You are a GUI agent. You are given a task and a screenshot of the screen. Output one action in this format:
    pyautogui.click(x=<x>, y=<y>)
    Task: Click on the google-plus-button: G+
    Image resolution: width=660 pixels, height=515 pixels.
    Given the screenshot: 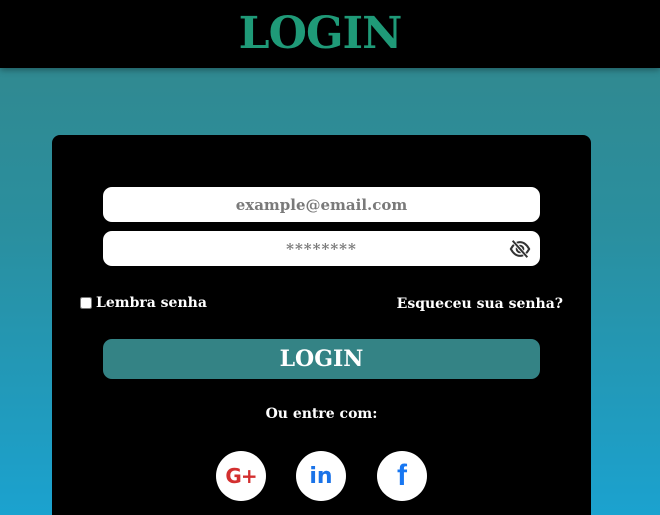 What is the action you would take?
    pyautogui.click(x=241, y=476)
    